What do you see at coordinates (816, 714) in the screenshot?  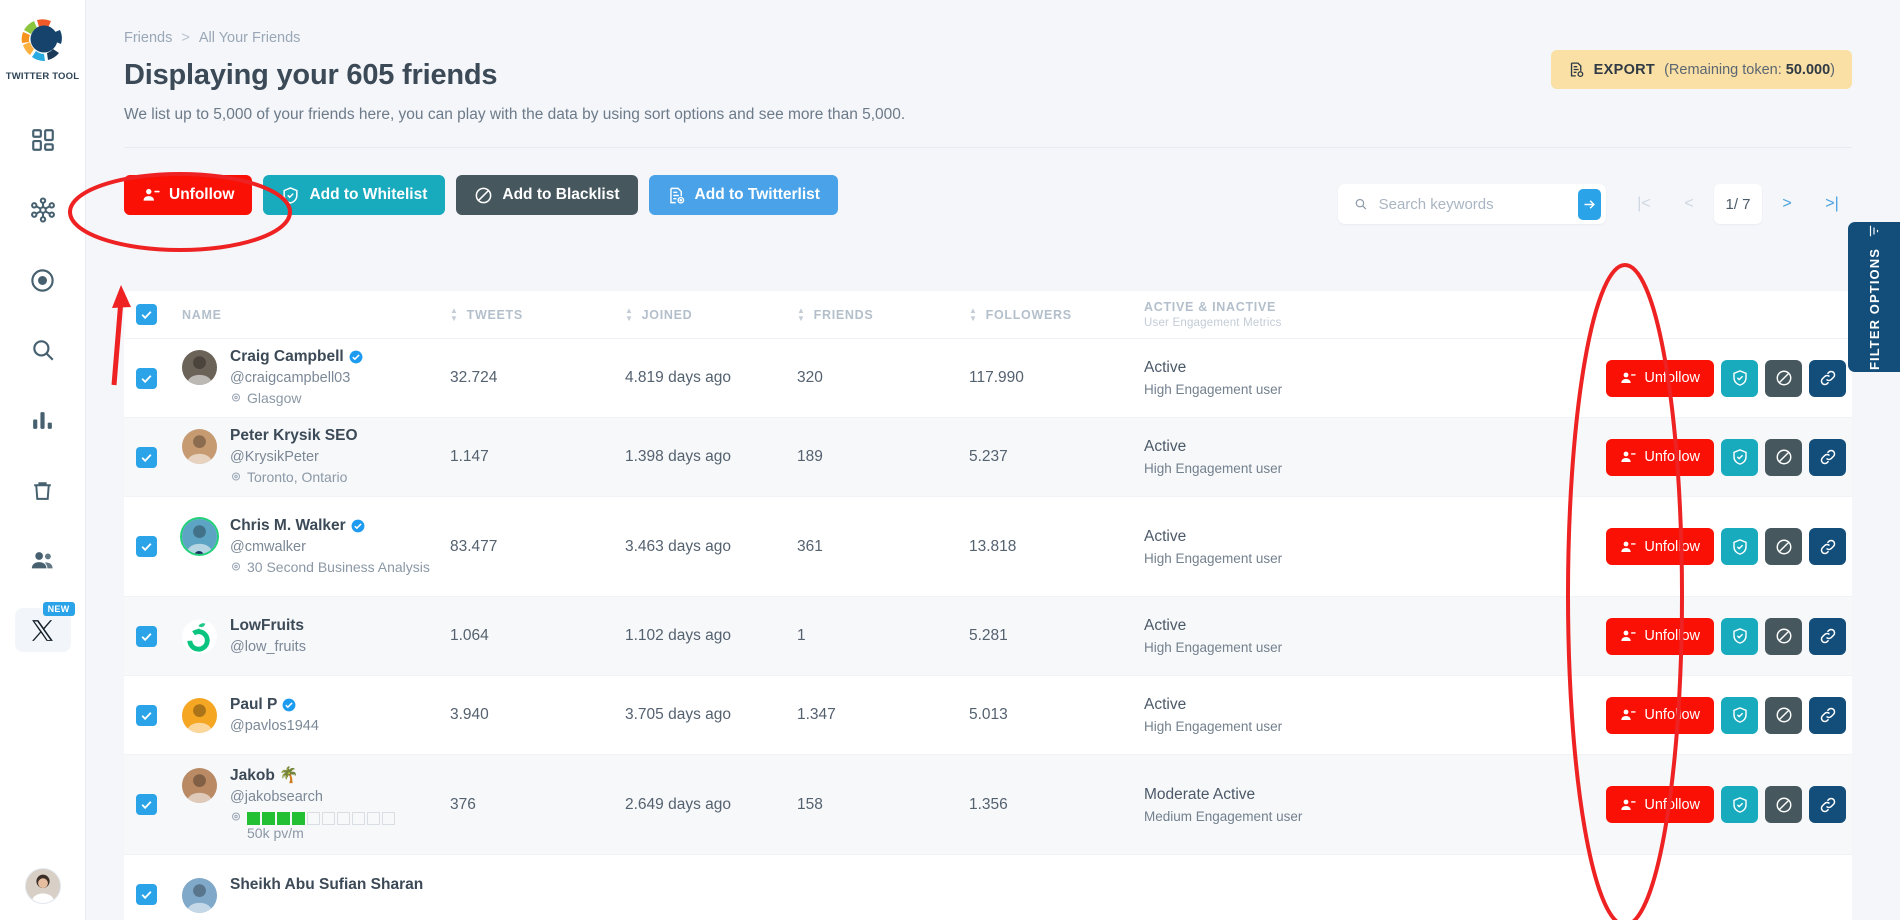 I see `row-friends: 1.347` at bounding box center [816, 714].